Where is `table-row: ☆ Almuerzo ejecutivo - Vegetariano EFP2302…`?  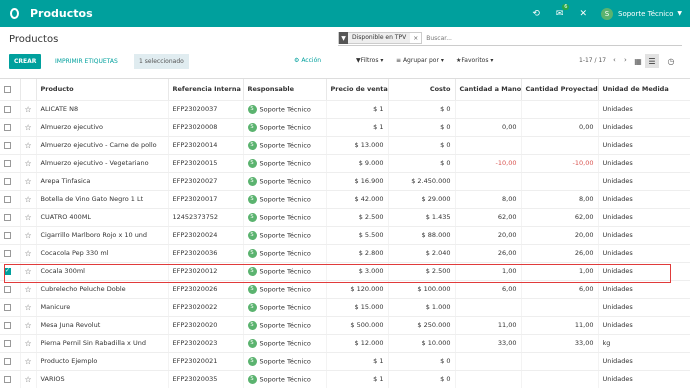
table-row: ☆ Almuerzo ejecutivo - Vegetariano EFP2302… is located at coordinates (345, 163).